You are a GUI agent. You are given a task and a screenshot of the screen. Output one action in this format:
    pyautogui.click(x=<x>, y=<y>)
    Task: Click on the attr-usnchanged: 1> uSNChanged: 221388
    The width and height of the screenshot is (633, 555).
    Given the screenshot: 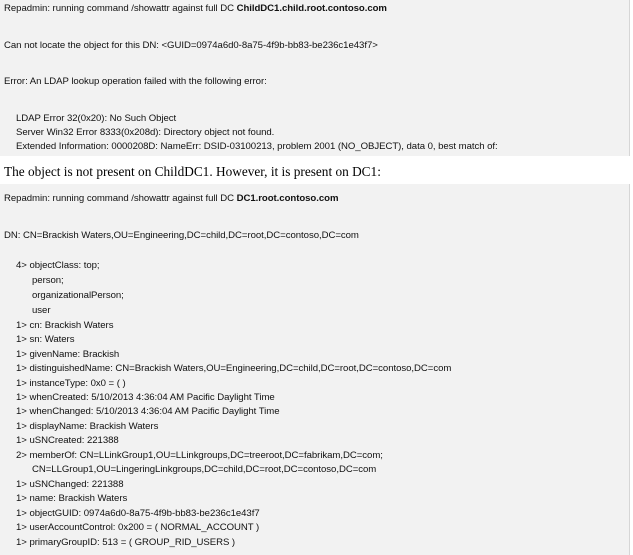 What is the action you would take?
    pyautogui.click(x=70, y=484)
    